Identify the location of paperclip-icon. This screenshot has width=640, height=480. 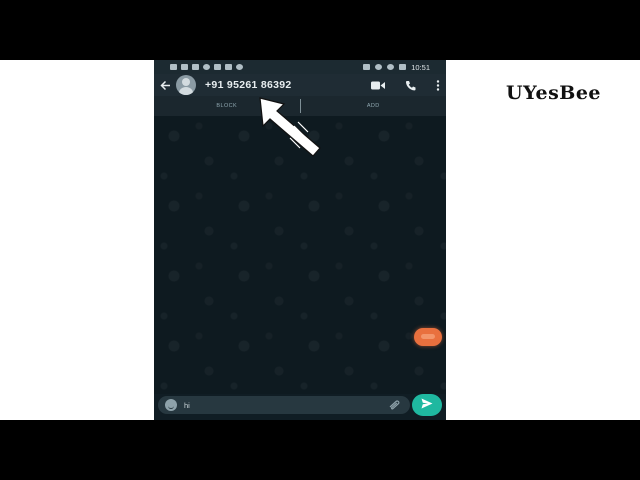
(395, 405).